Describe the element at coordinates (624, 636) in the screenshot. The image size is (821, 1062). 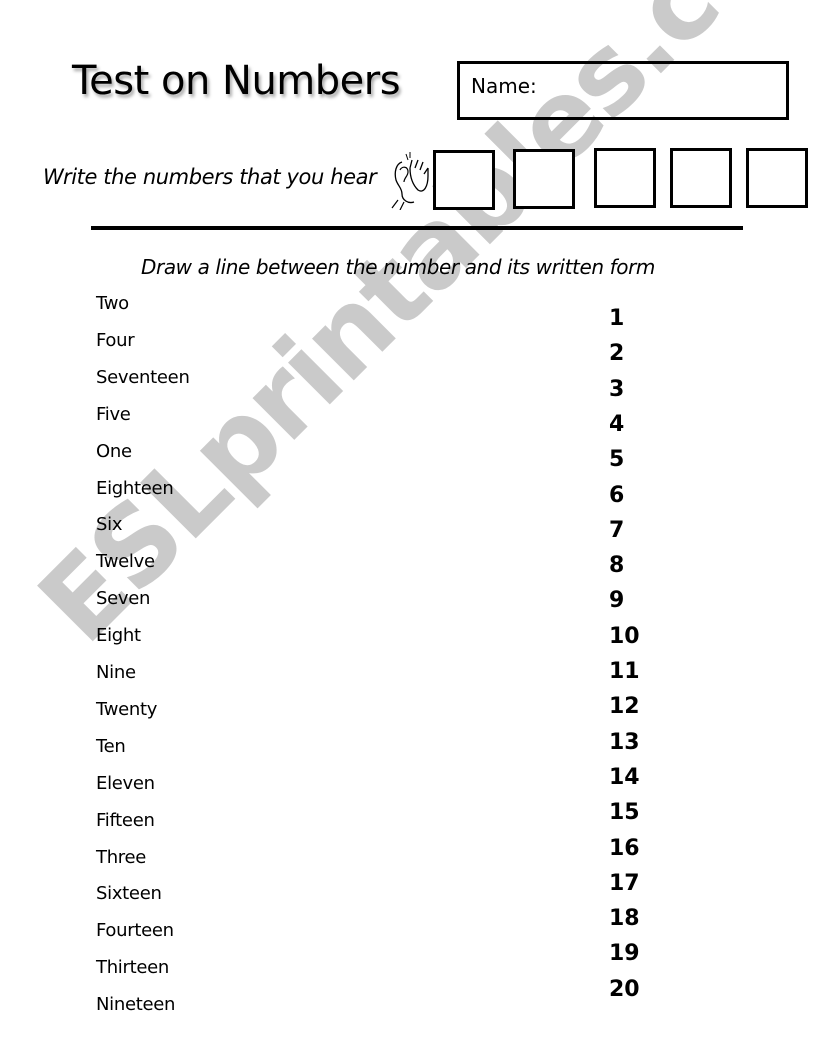
I see `number-item: 10` at that location.